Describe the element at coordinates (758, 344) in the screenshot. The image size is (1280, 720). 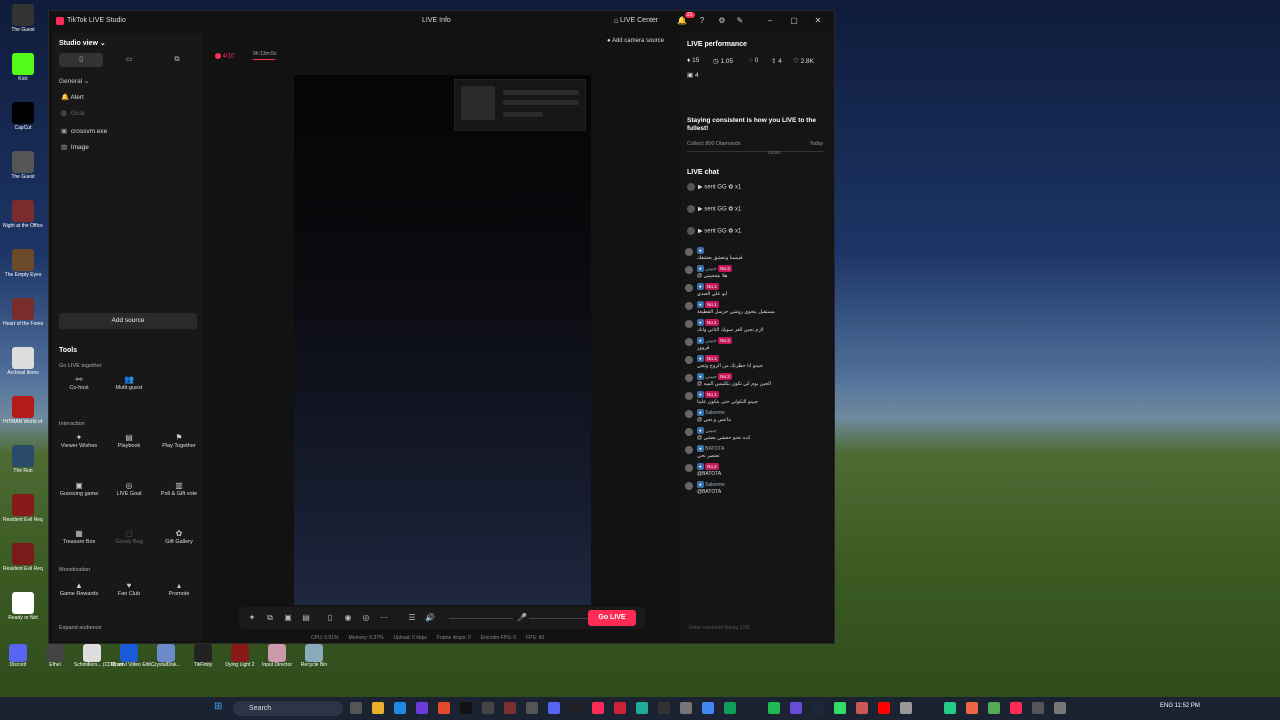
I see `chat-message: ● جبيبي No.3 قروور` at that location.